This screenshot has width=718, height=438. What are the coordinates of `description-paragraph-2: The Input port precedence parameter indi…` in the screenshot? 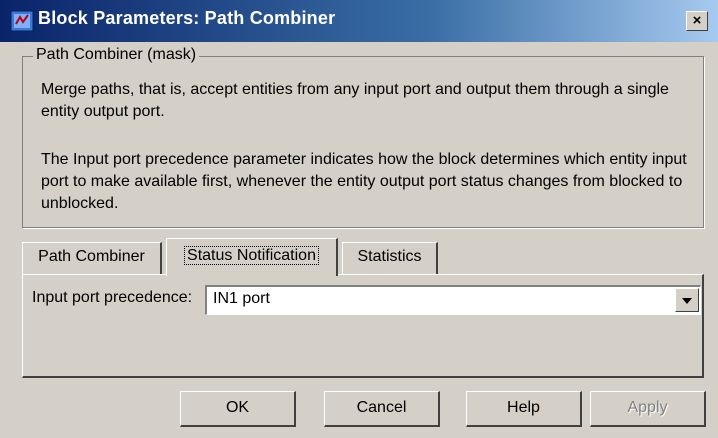 It's located at (364, 181).